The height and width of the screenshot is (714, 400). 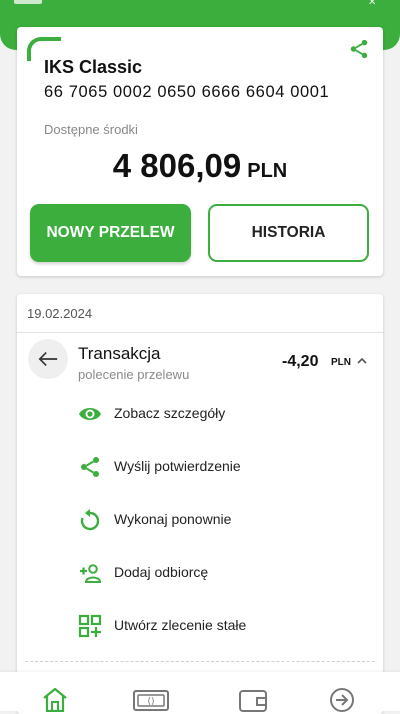 I want to click on repeat-icon, so click(x=90, y=520).